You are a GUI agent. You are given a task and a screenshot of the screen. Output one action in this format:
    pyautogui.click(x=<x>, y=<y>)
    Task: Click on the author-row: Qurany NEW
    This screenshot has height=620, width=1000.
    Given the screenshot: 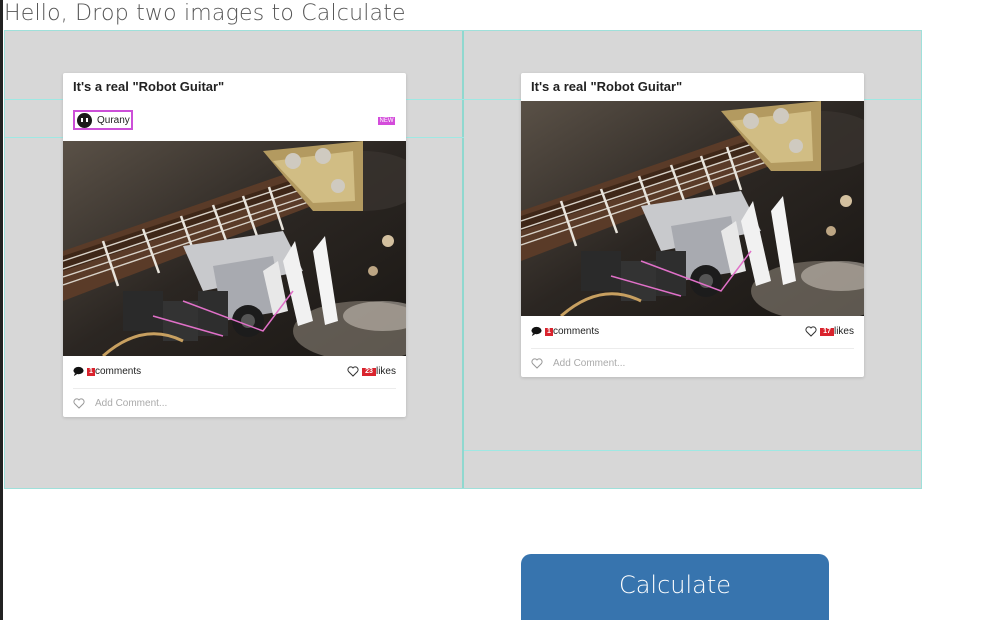 What is the action you would take?
    pyautogui.click(x=234, y=121)
    